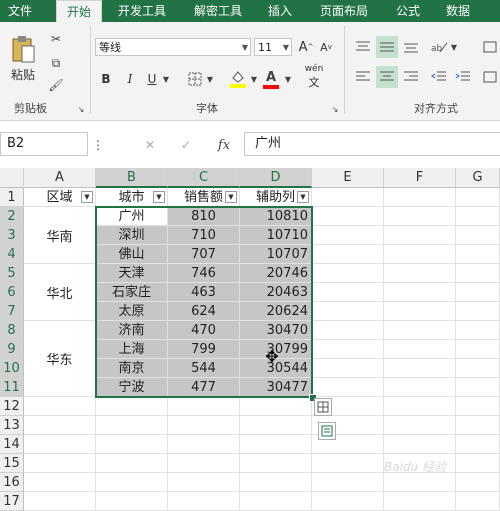 The height and width of the screenshot is (511, 500). Describe the element at coordinates (132, 235) in the screenshot. I see `city-cell: 深圳` at that location.